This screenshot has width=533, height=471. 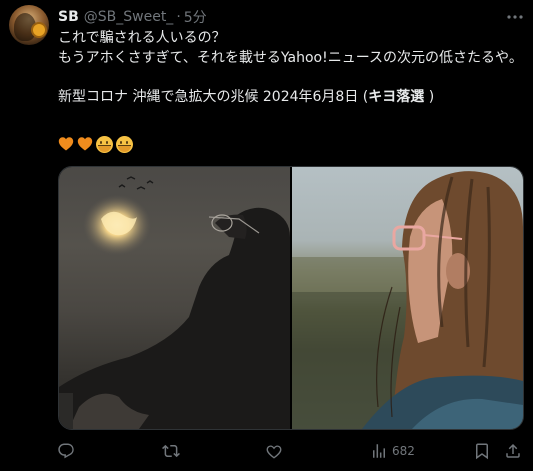 I want to click on emoji-row, so click(x=95, y=145).